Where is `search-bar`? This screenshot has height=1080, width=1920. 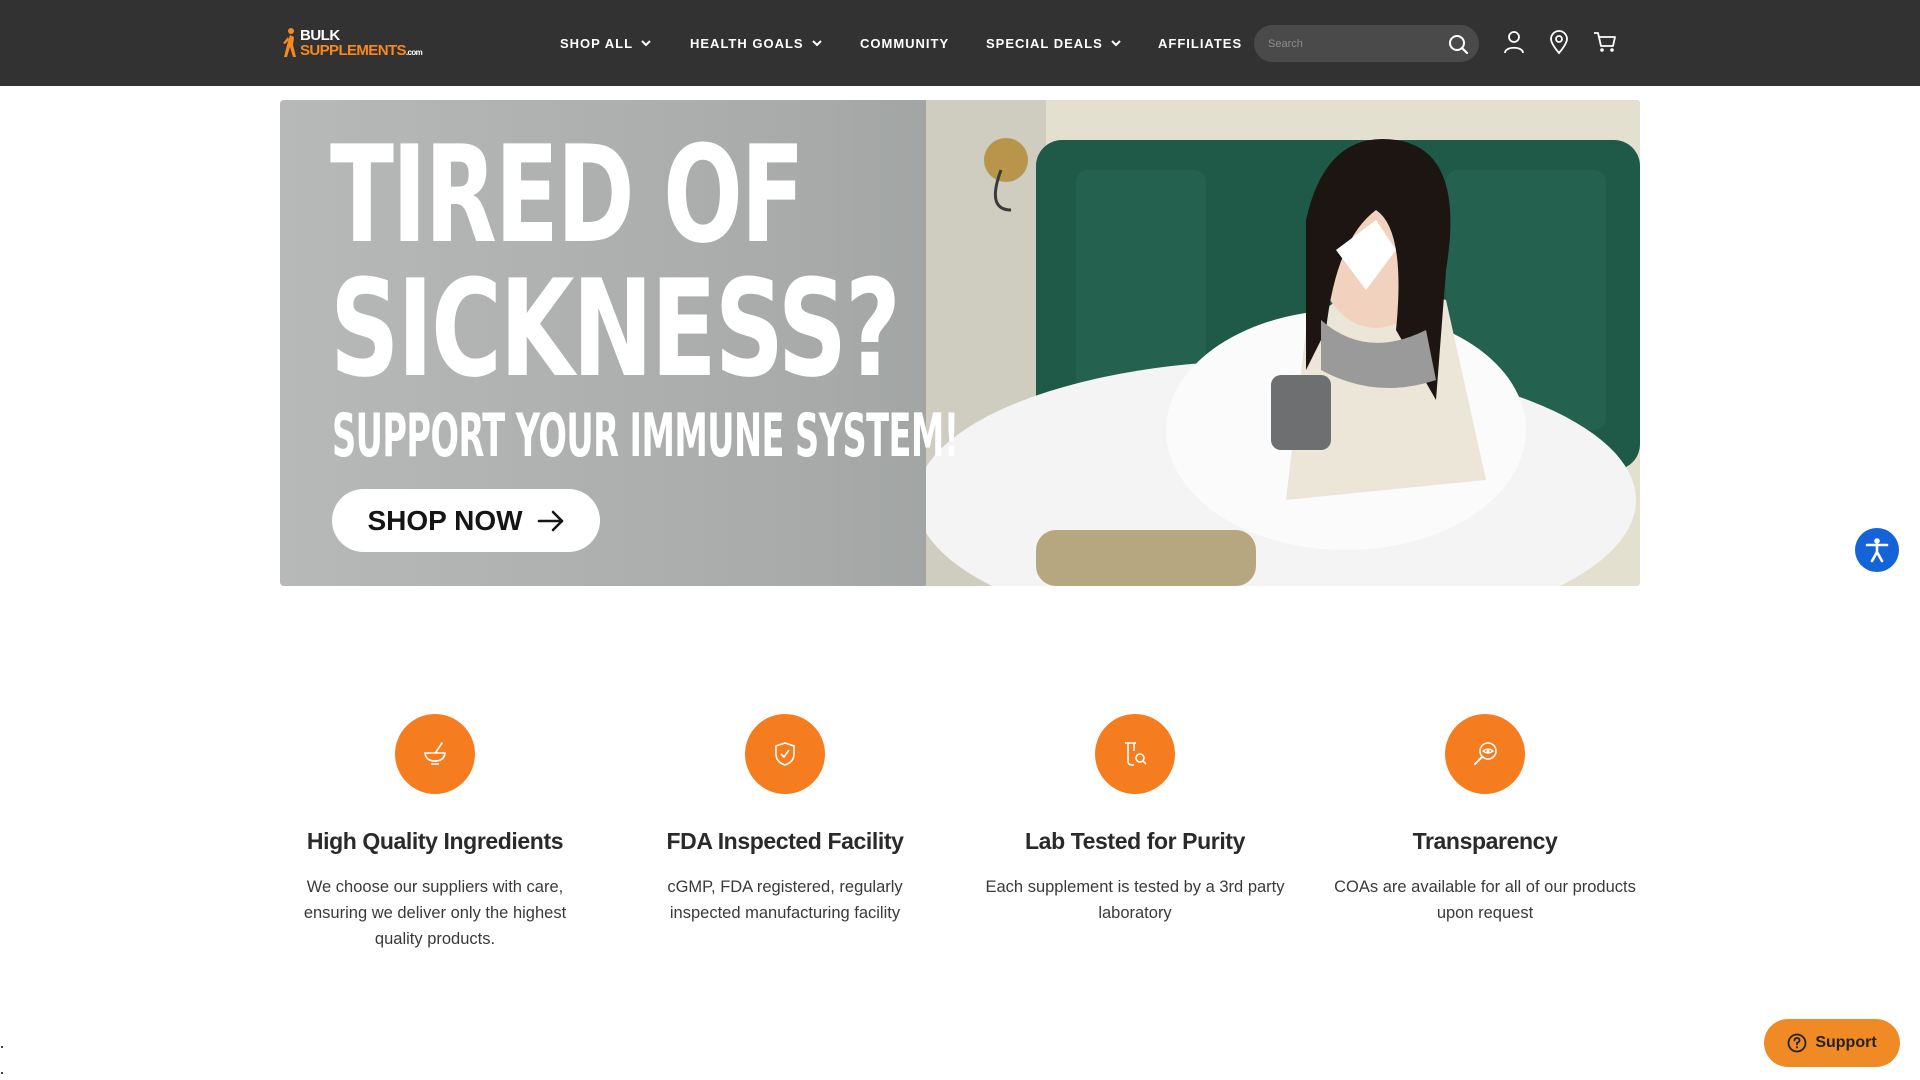
search-bar is located at coordinates (1366, 43).